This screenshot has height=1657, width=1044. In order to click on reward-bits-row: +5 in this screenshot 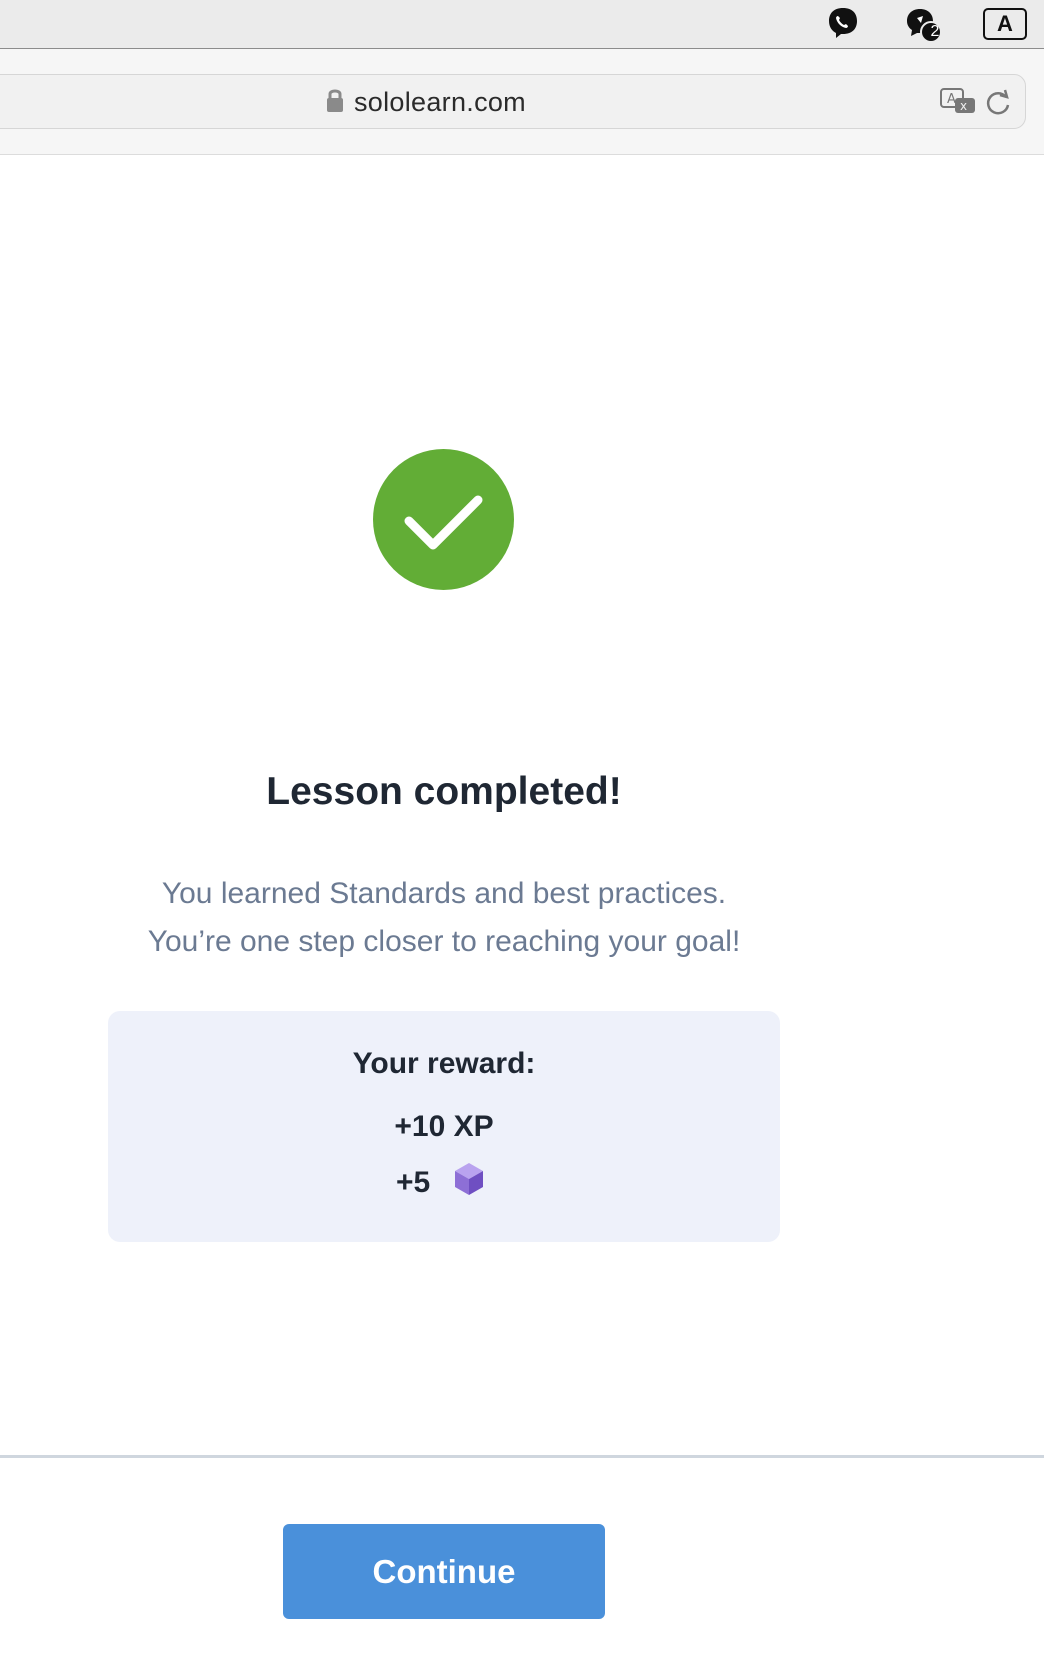, I will do `click(440, 1183)`.